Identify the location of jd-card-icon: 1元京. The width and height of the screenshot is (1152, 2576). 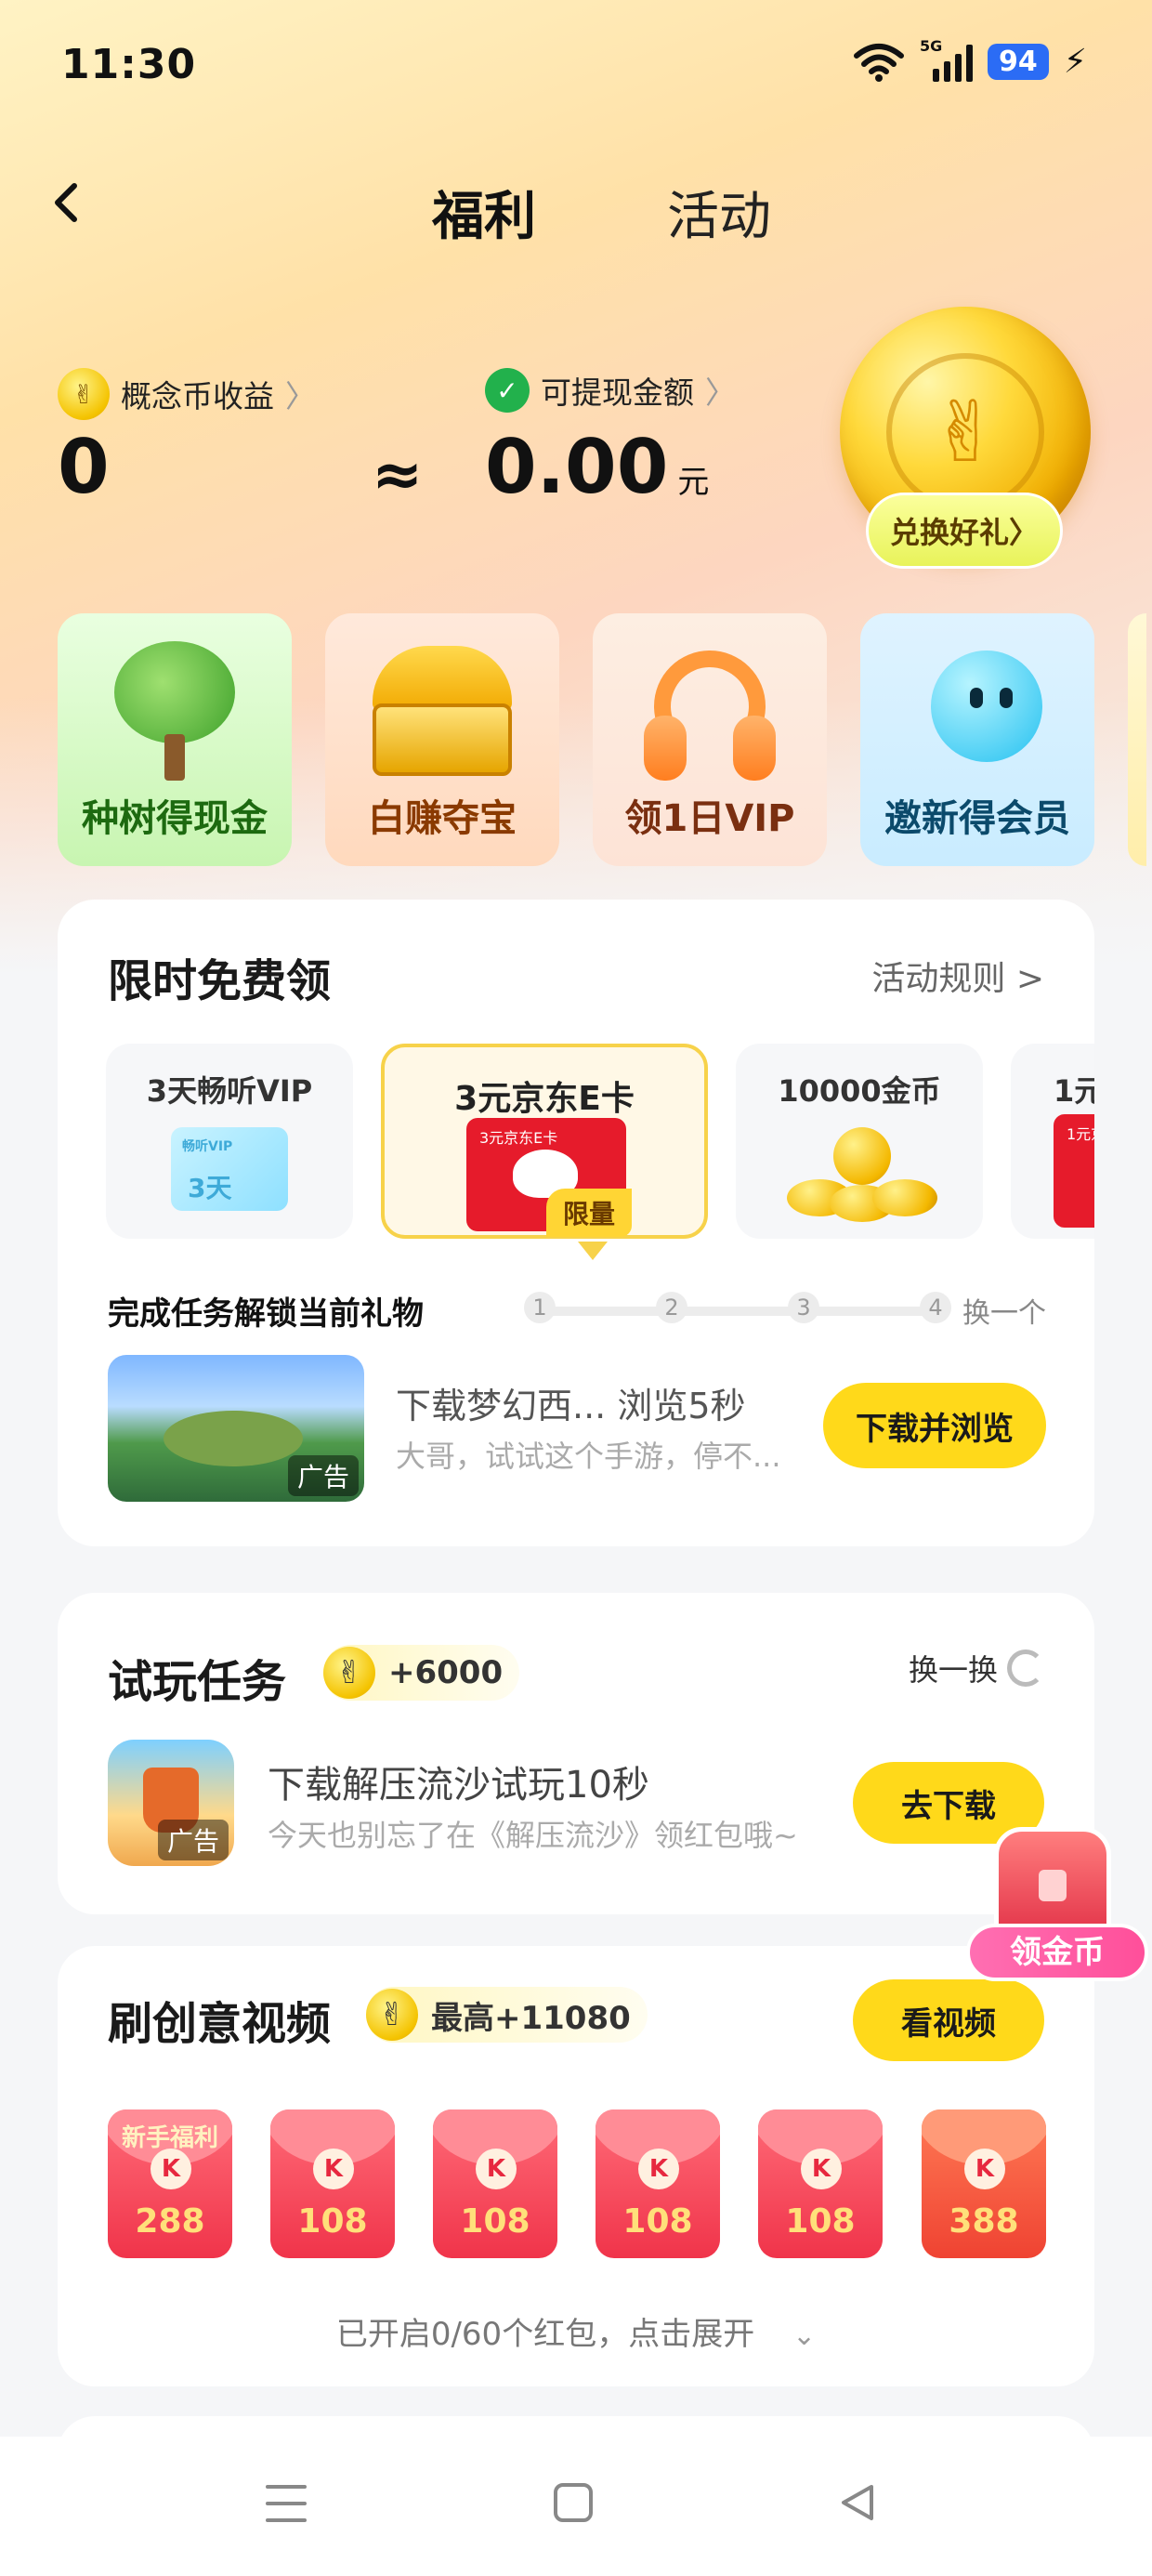
(1074, 1171).